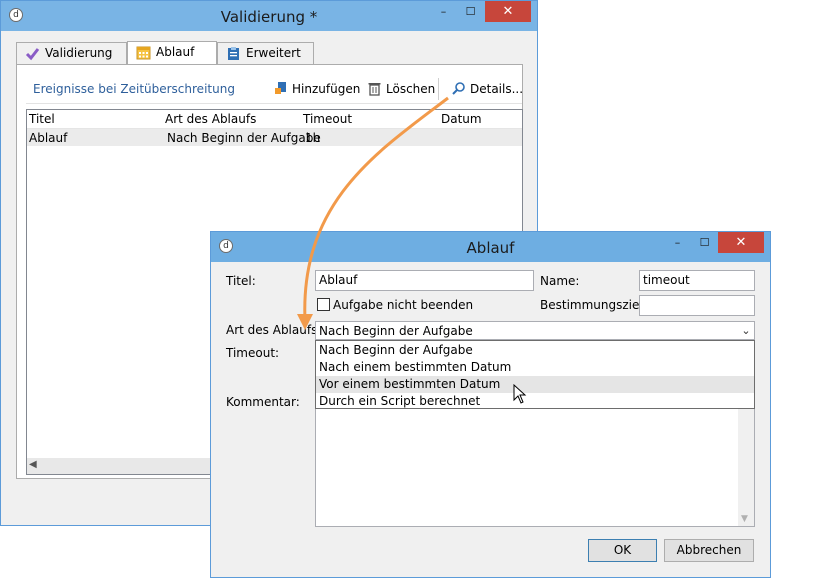 The height and width of the screenshot is (579, 817). Describe the element at coordinates (520, 394) in the screenshot. I see `mouse-cursor-icon` at that location.